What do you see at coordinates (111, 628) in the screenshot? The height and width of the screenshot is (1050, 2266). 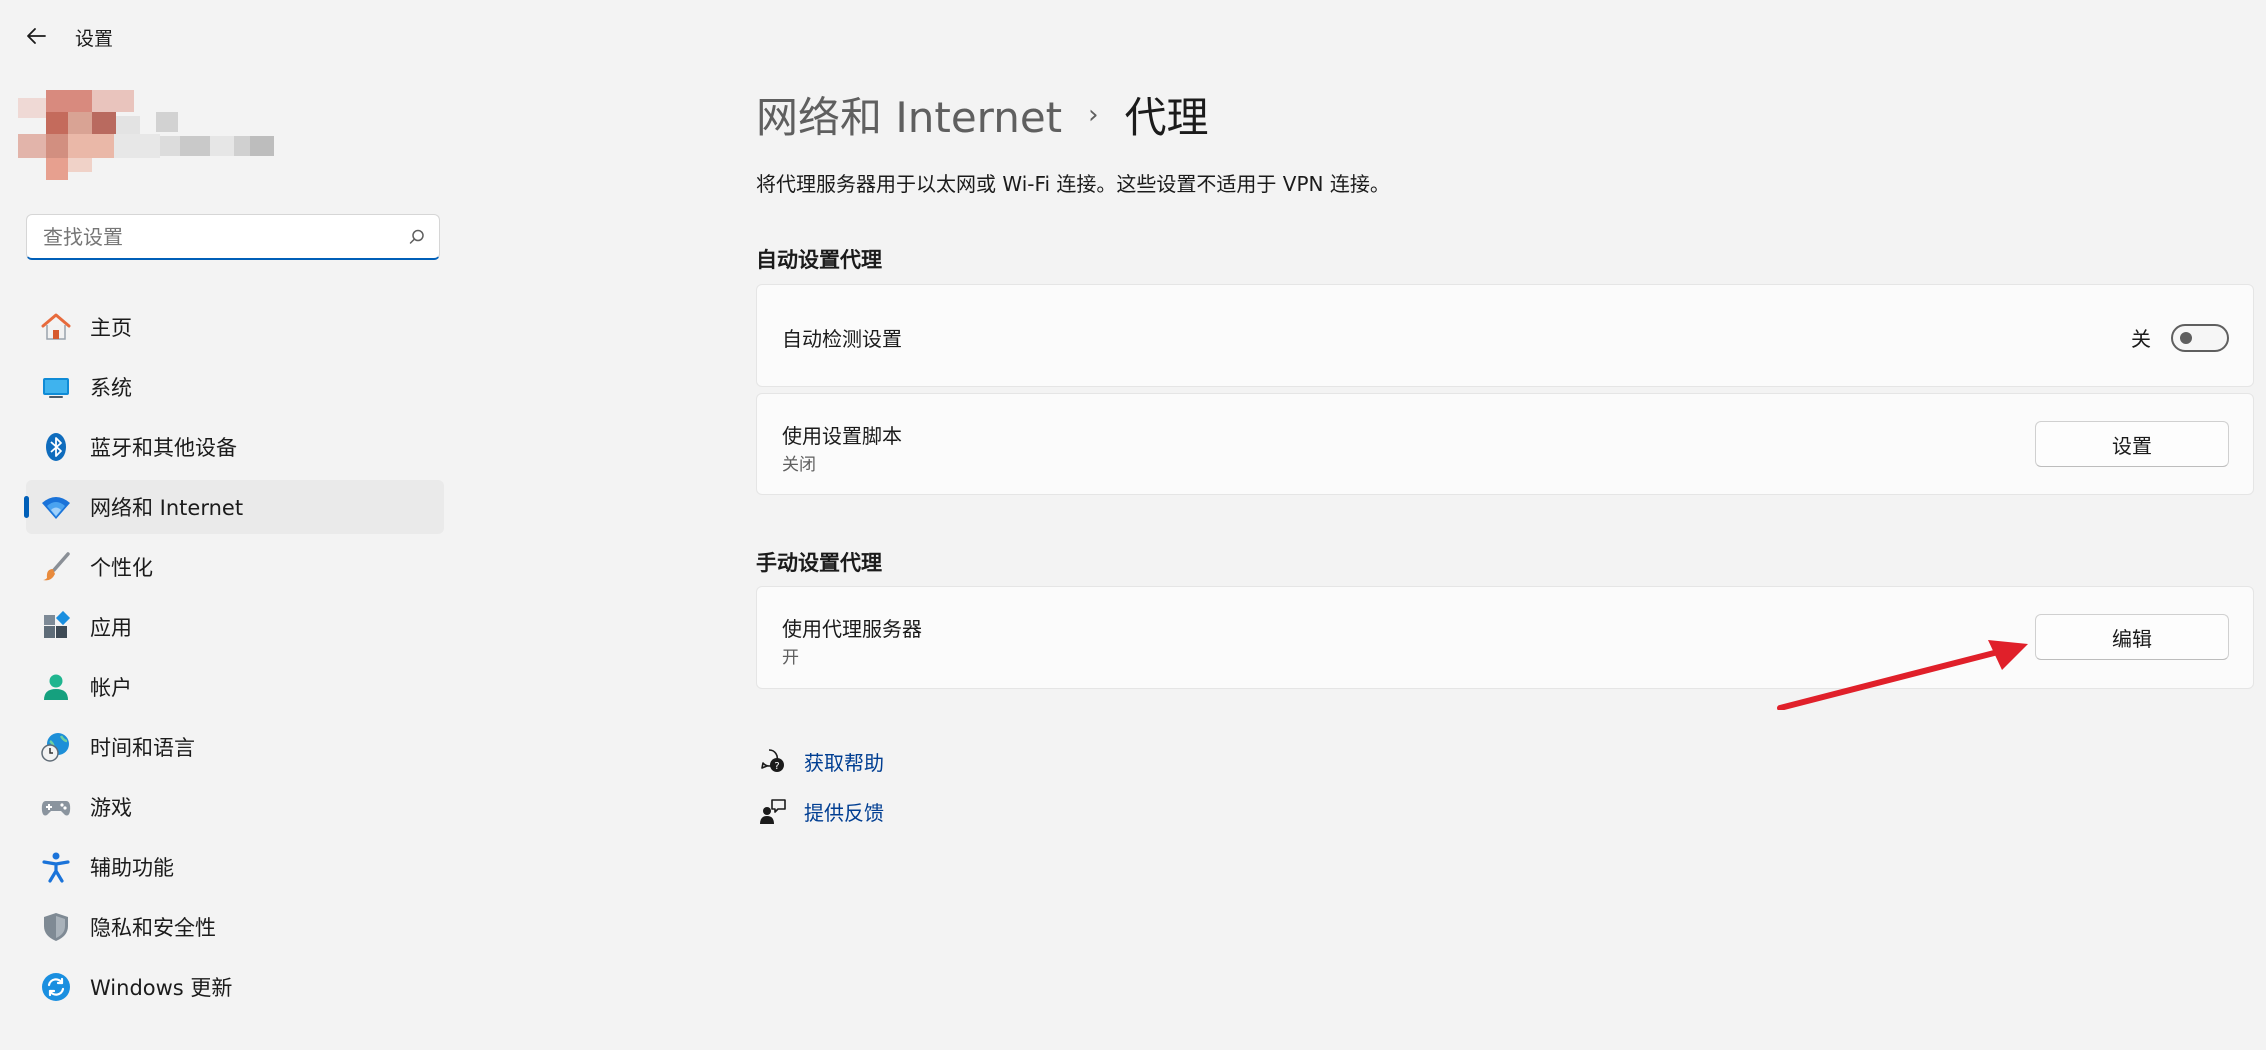 I see `sidebar-item-label: 应用` at bounding box center [111, 628].